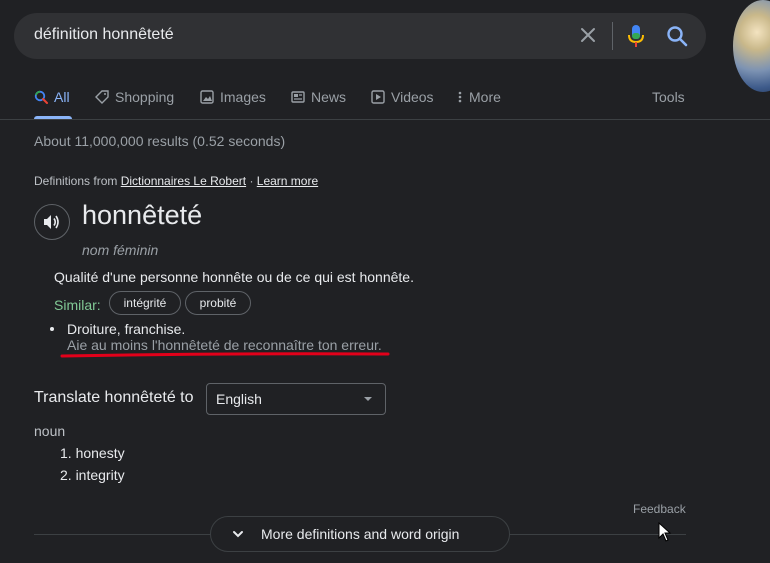 This screenshot has height=563, width=770. Describe the element at coordinates (612, 36) in the screenshot. I see `search-divider` at that location.